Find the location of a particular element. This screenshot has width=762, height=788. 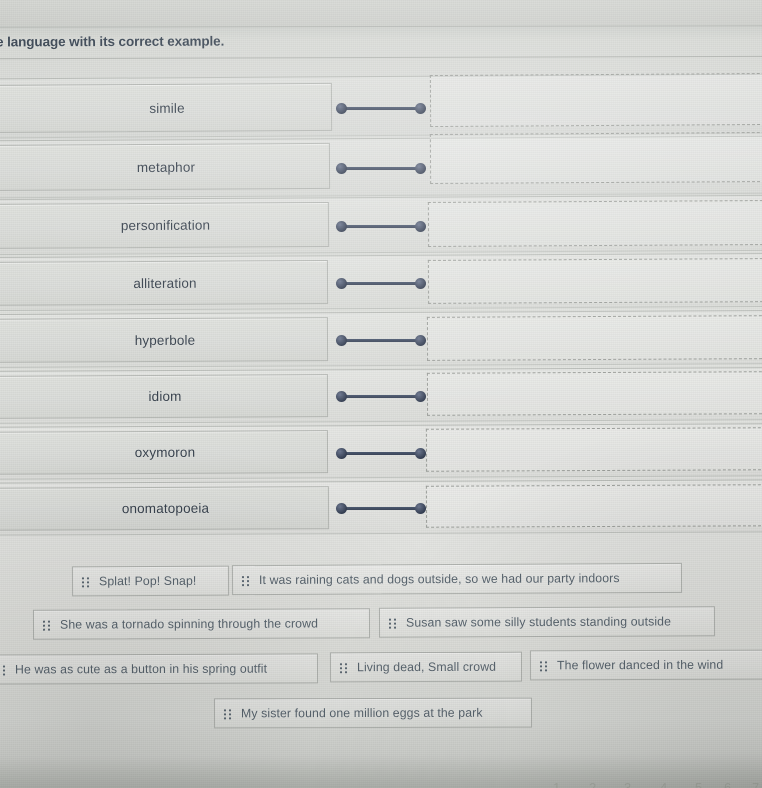

page-number-1: 1 is located at coordinates (556, 784).